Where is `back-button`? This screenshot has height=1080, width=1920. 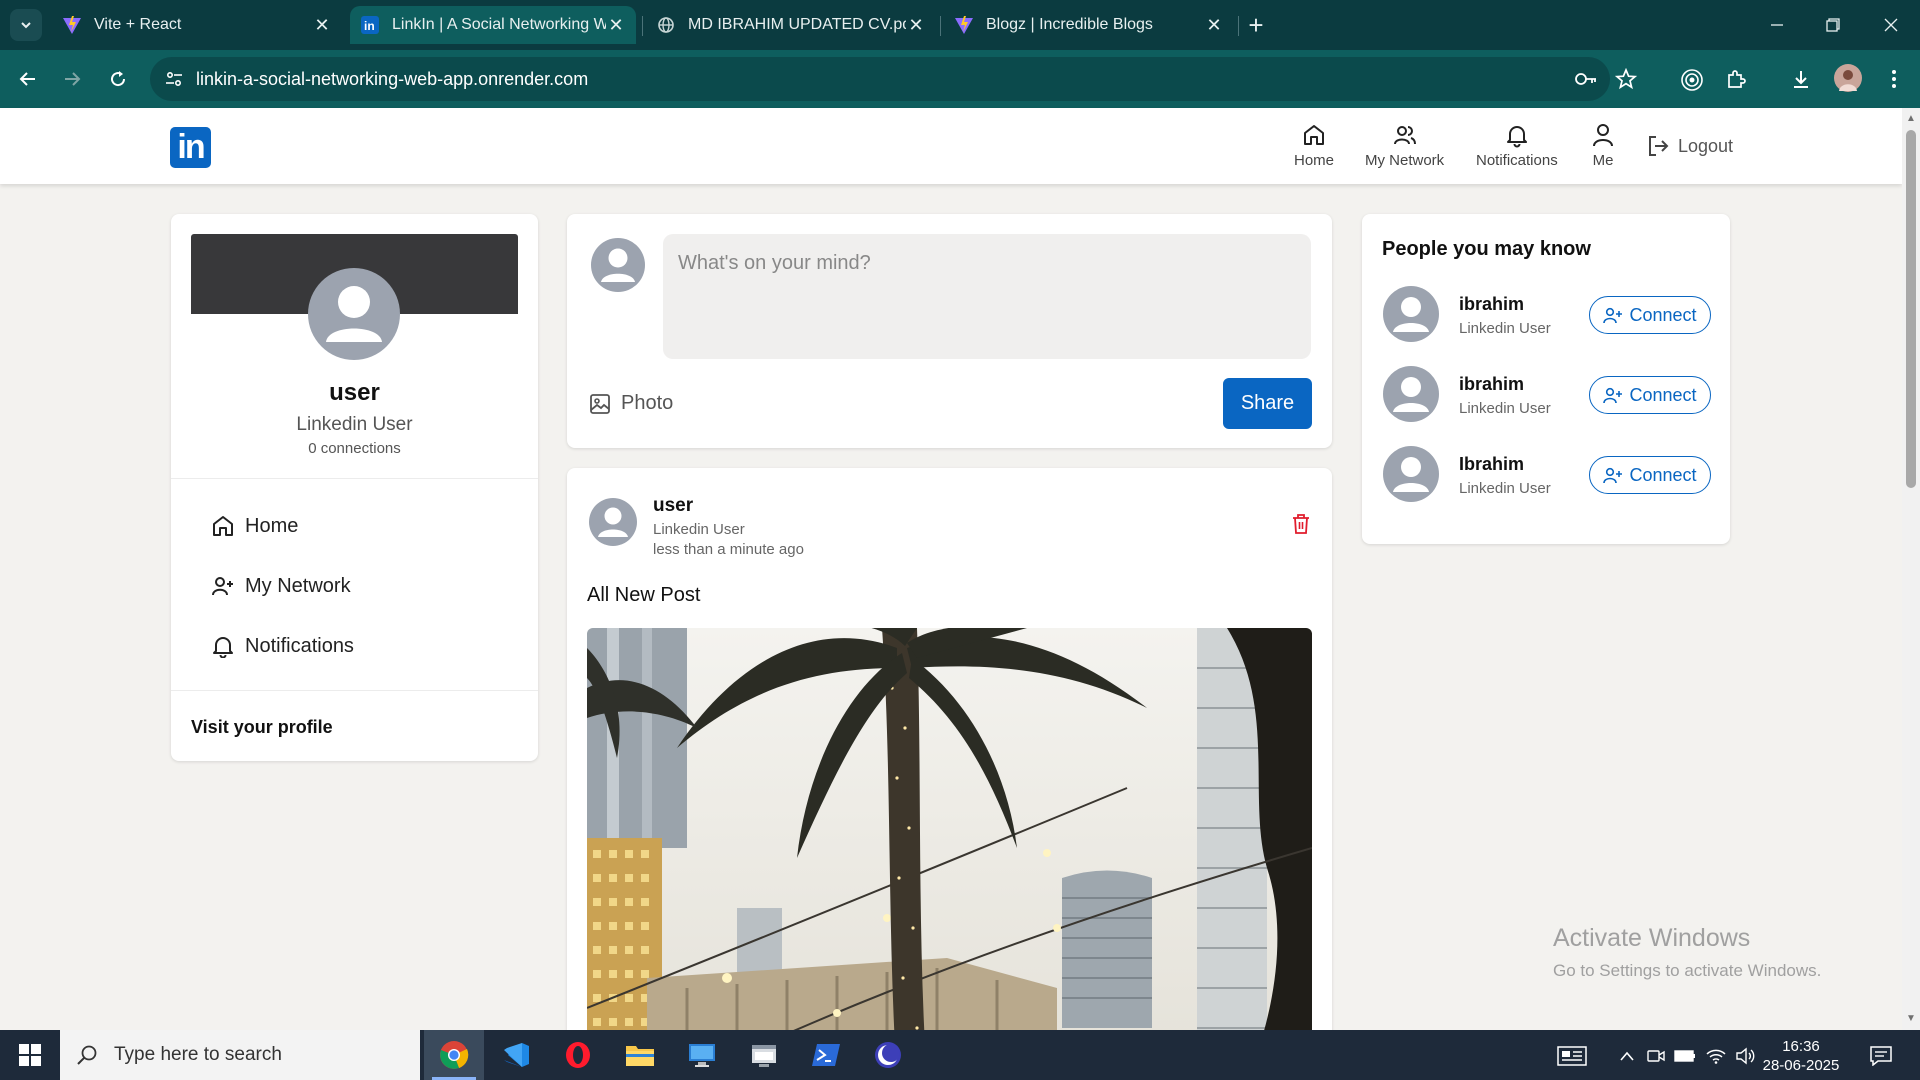 back-button is located at coordinates (28, 79).